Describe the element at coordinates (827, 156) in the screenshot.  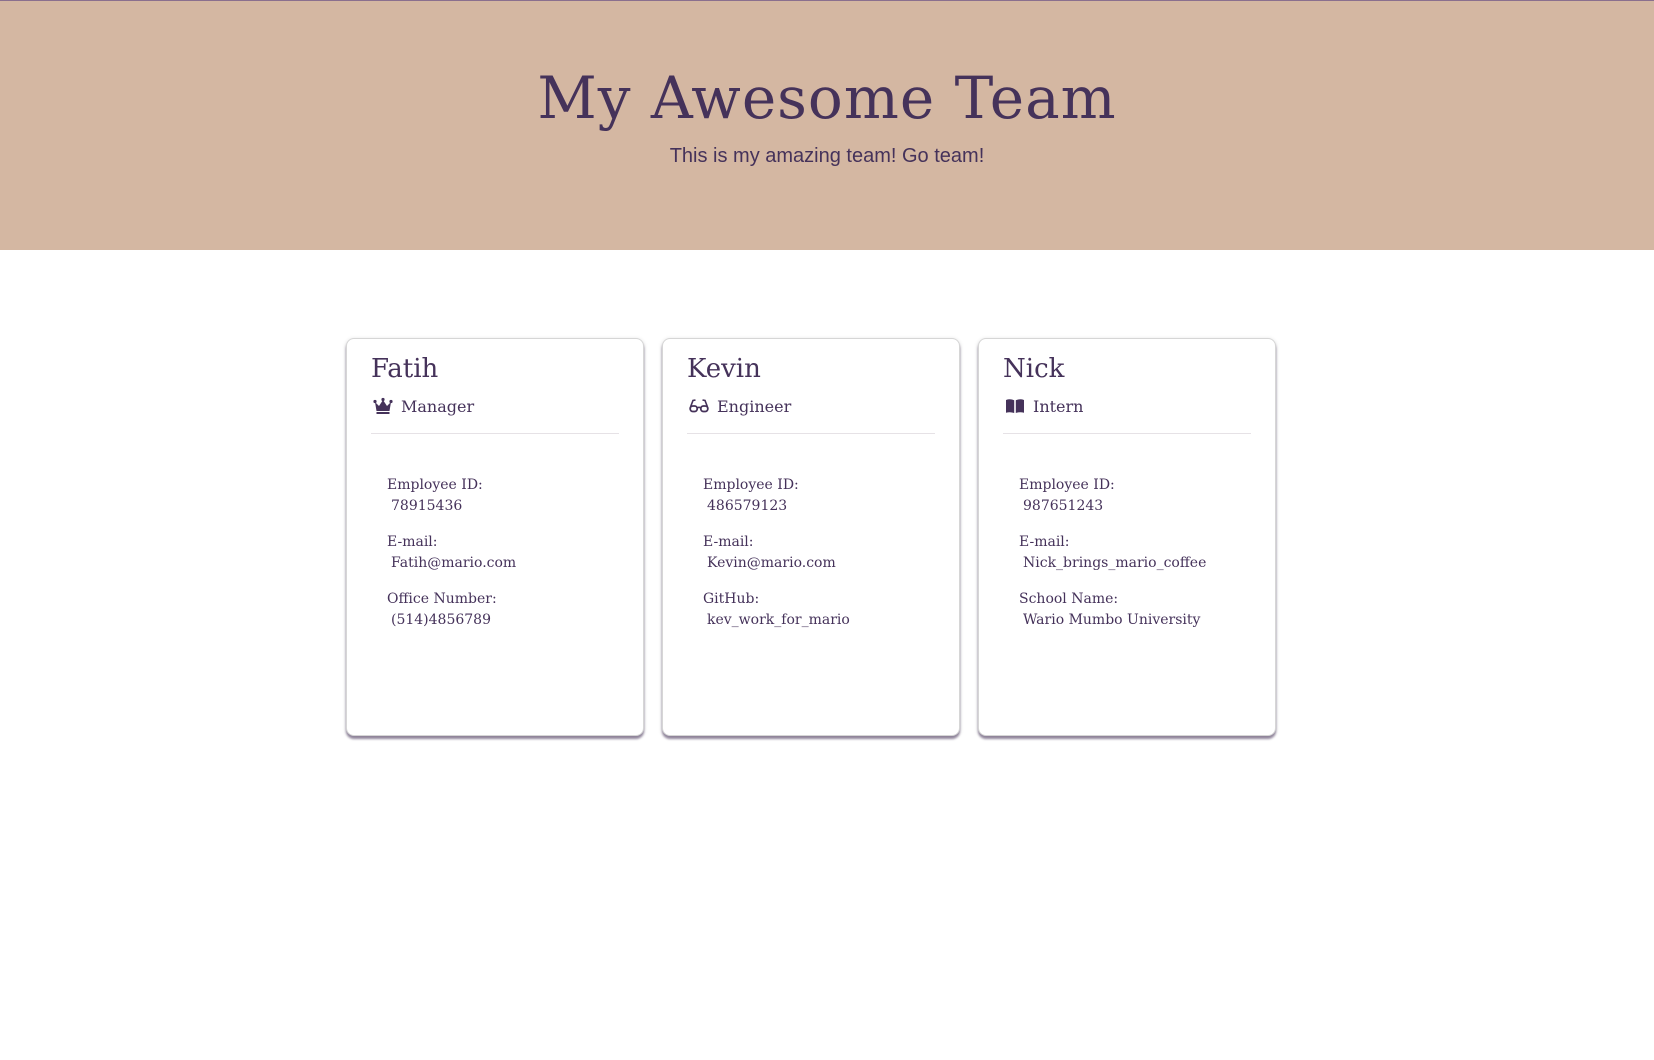
I see `page-subtitle: This is my amazing team! Go team!` at that location.